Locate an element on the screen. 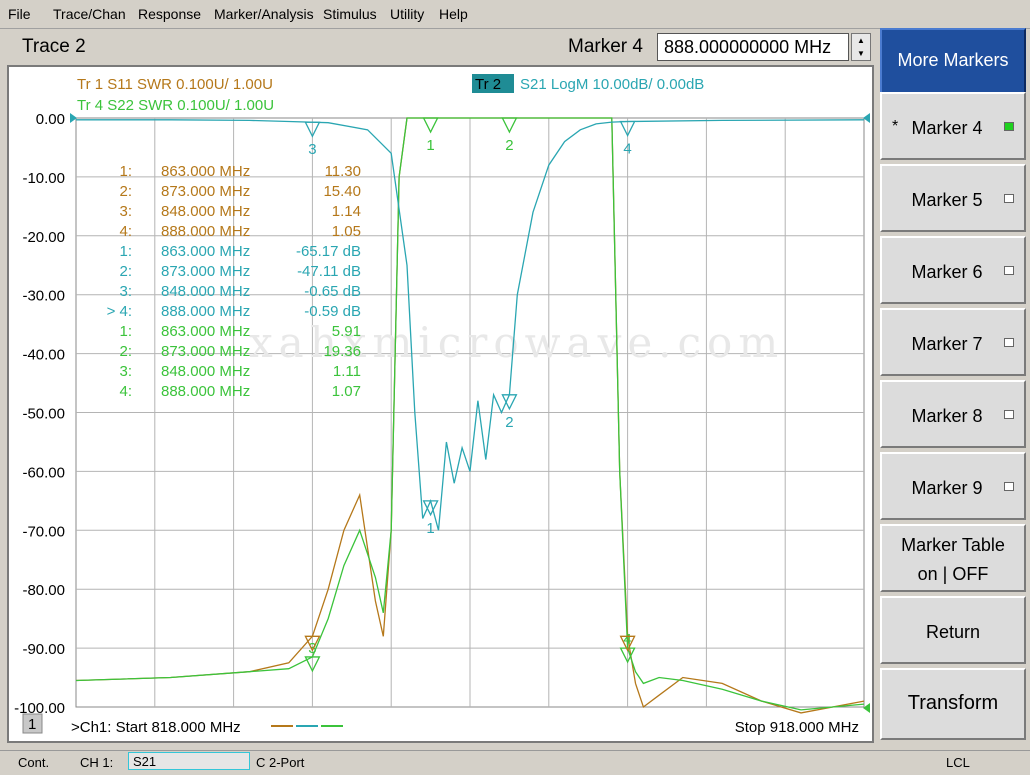 The height and width of the screenshot is (775, 1030). y-tick-label: -30.00 is located at coordinates (43, 296).